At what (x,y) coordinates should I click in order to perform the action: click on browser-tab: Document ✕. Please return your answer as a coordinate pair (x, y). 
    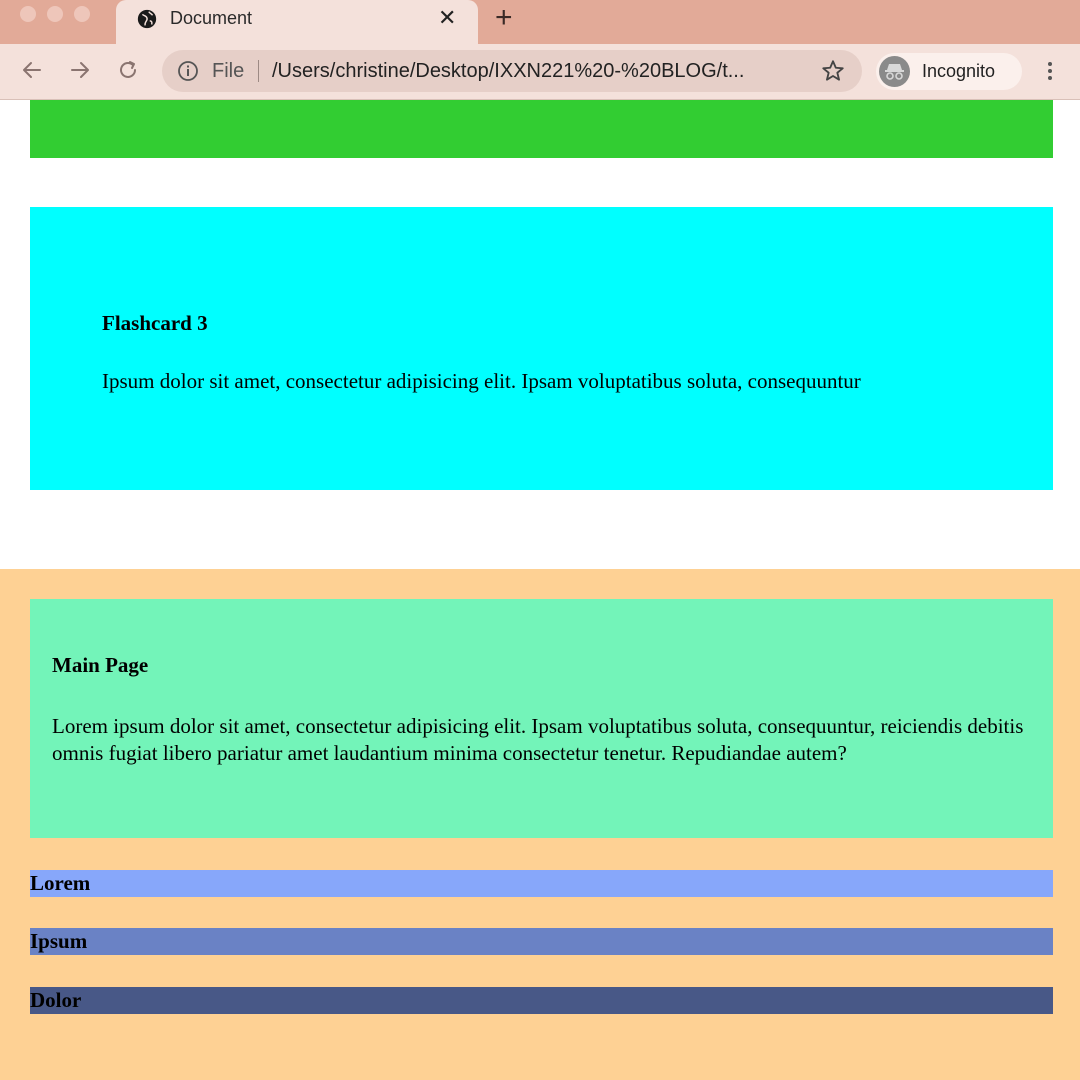
    Looking at the image, I should click on (297, 22).